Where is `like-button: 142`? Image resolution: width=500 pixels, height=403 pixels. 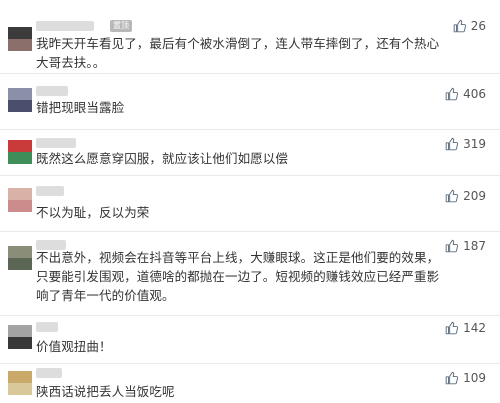
like-button: 142 is located at coordinates (465, 328).